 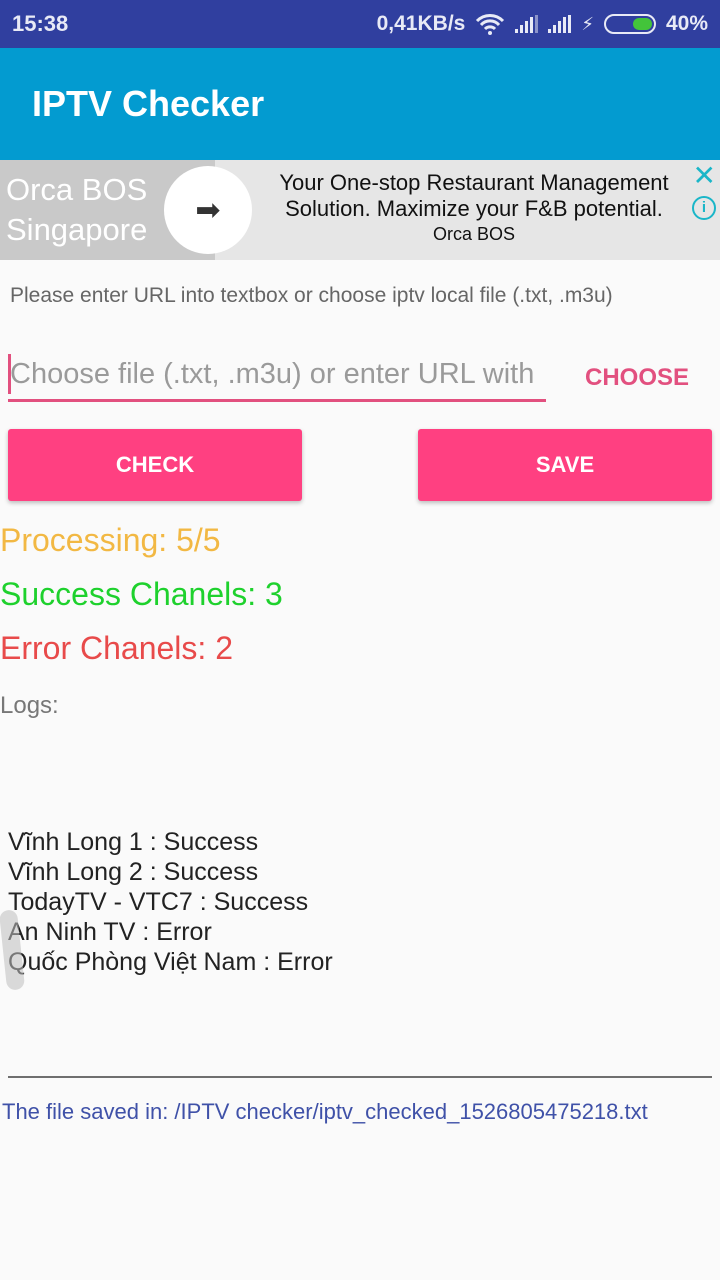 I want to click on log-line: Vĩnh Long 1 : Success, so click(x=133, y=842).